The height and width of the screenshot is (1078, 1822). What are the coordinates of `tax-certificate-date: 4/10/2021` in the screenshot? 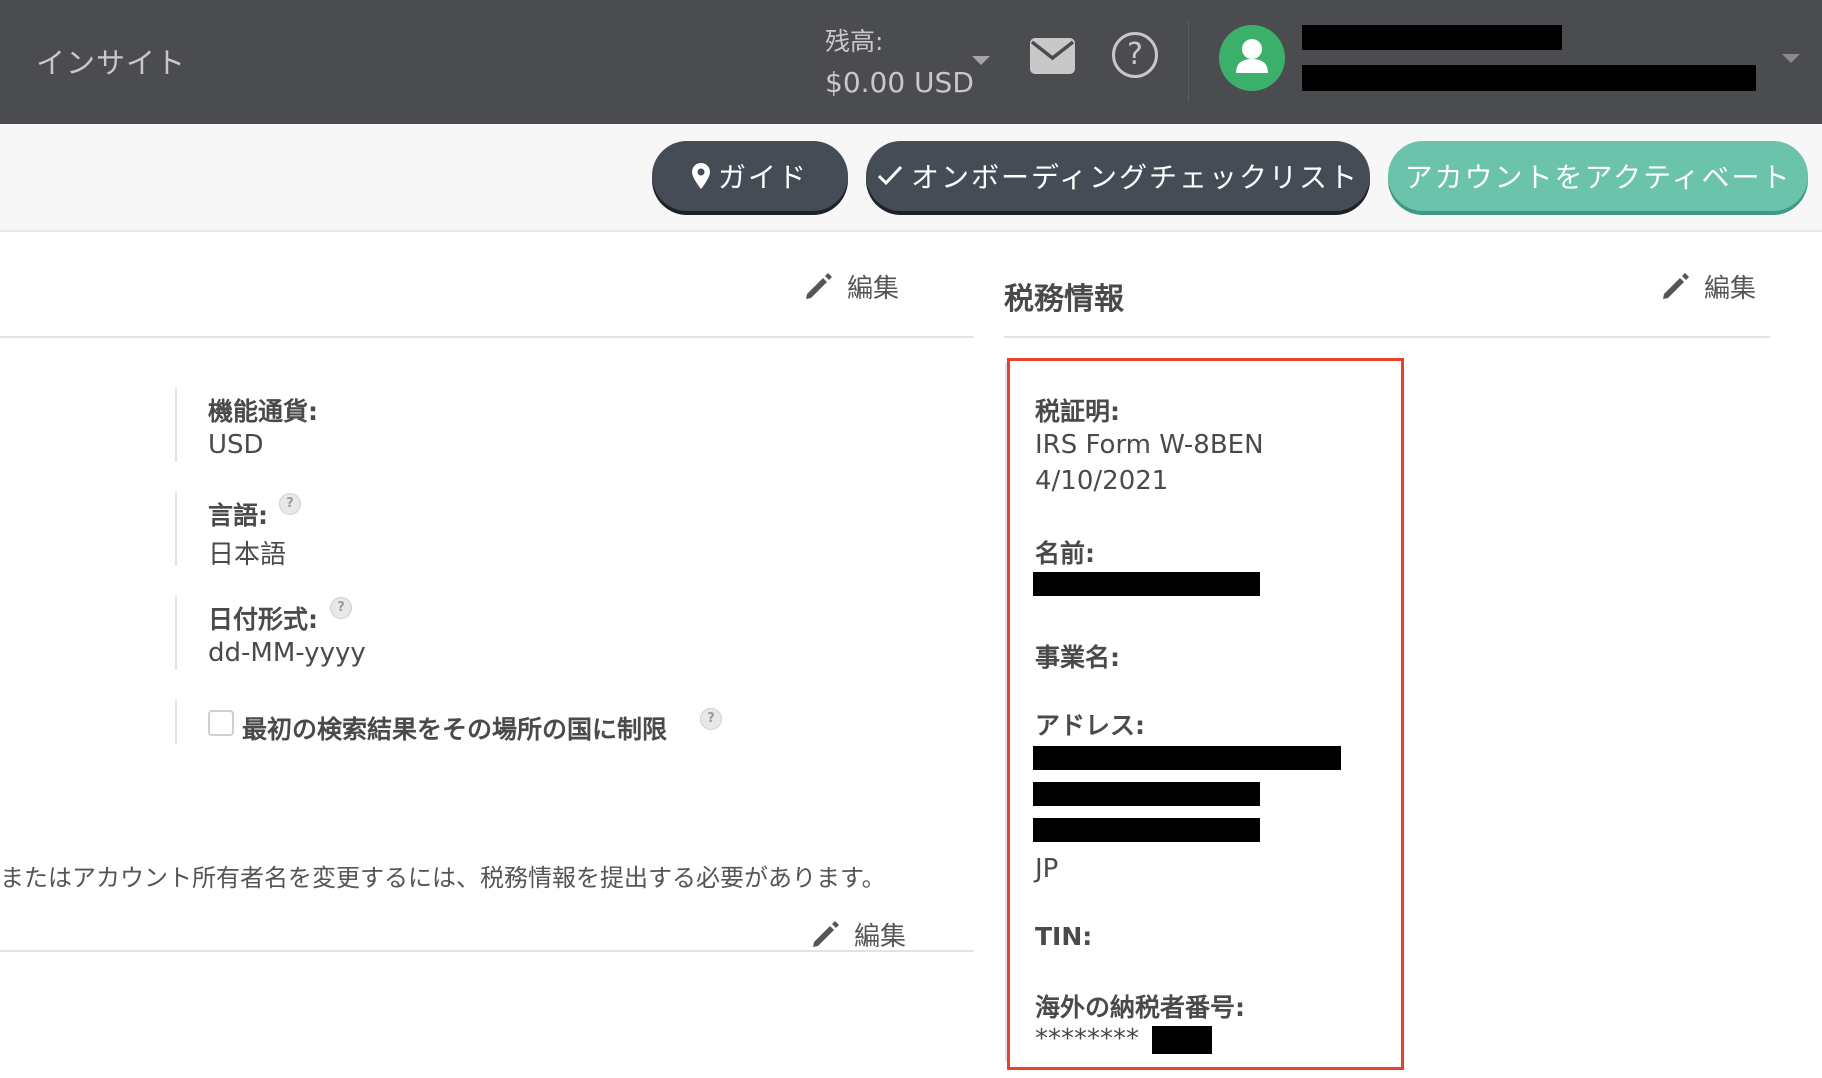 It's located at (1102, 481).